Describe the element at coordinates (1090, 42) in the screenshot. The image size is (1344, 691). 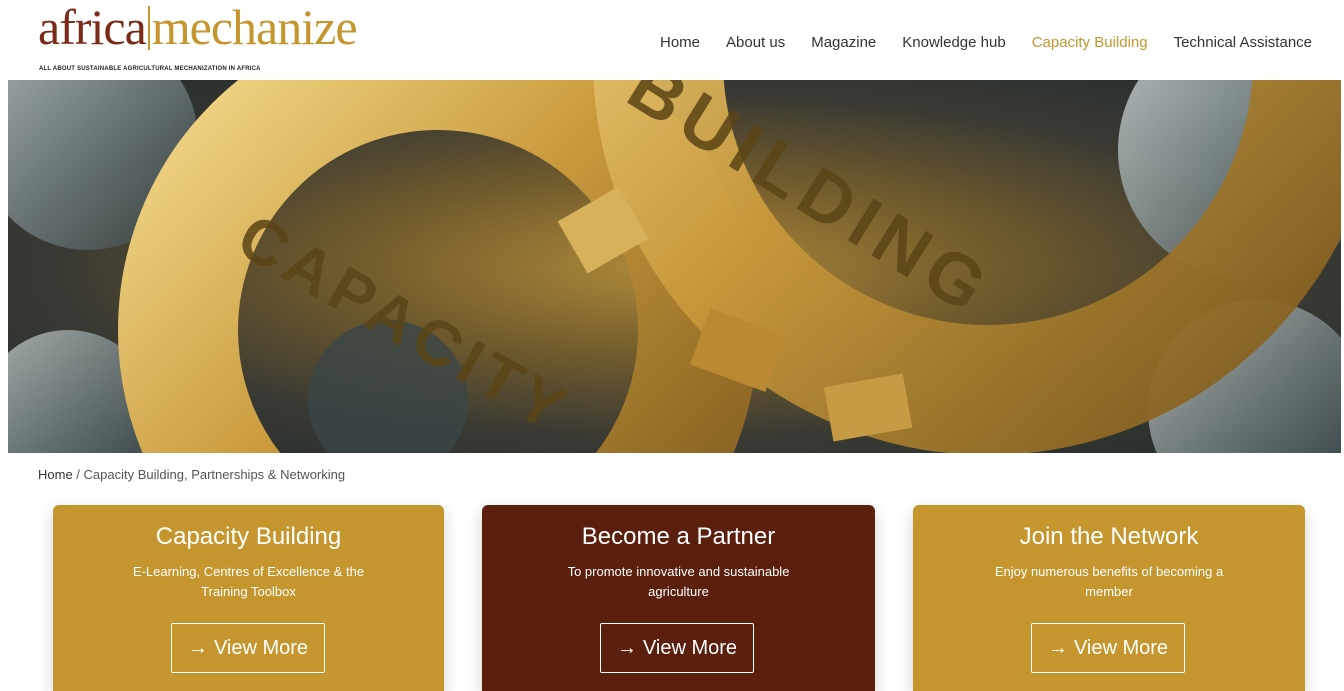
I see `nav-capacity-building: Capacity Building` at that location.